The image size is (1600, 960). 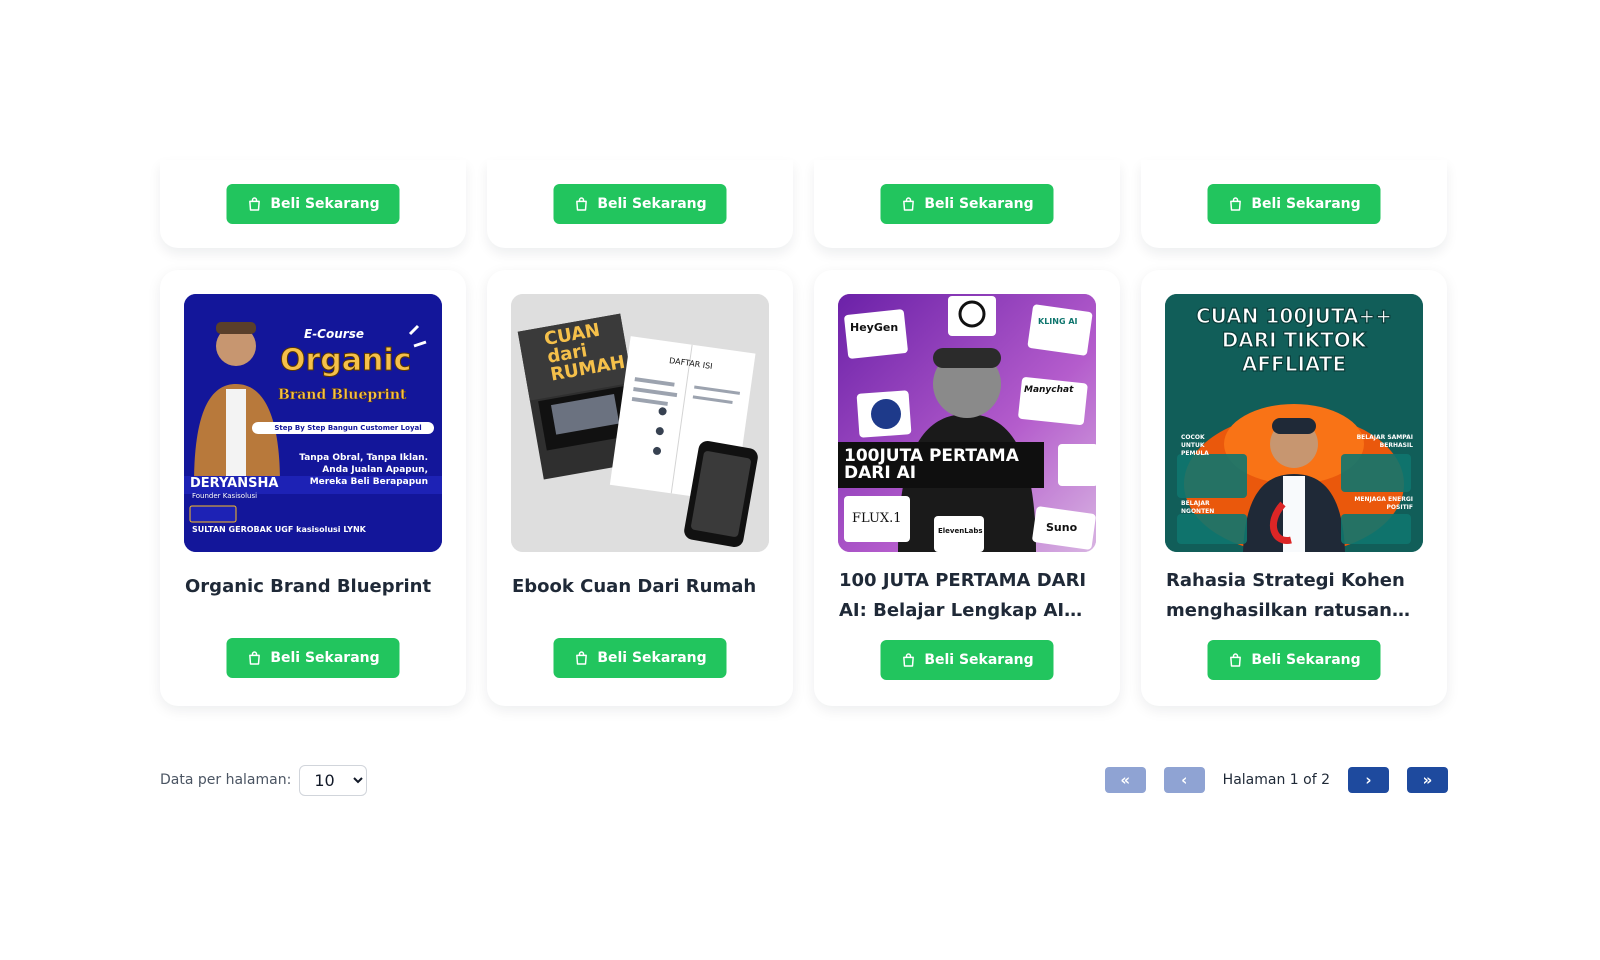 I want to click on double-chevron-right-icon: », so click(x=1427, y=780).